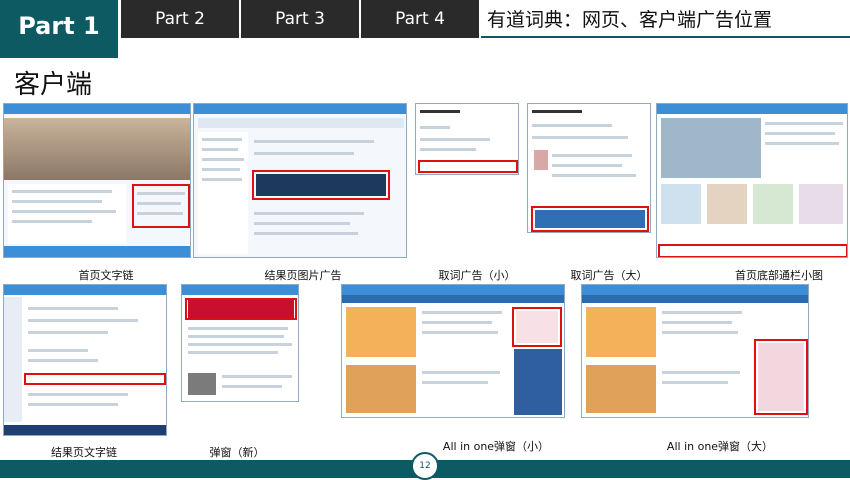 The height and width of the screenshot is (480, 850). I want to click on caption-popup-new: 弹窗（新）, so click(237, 452).